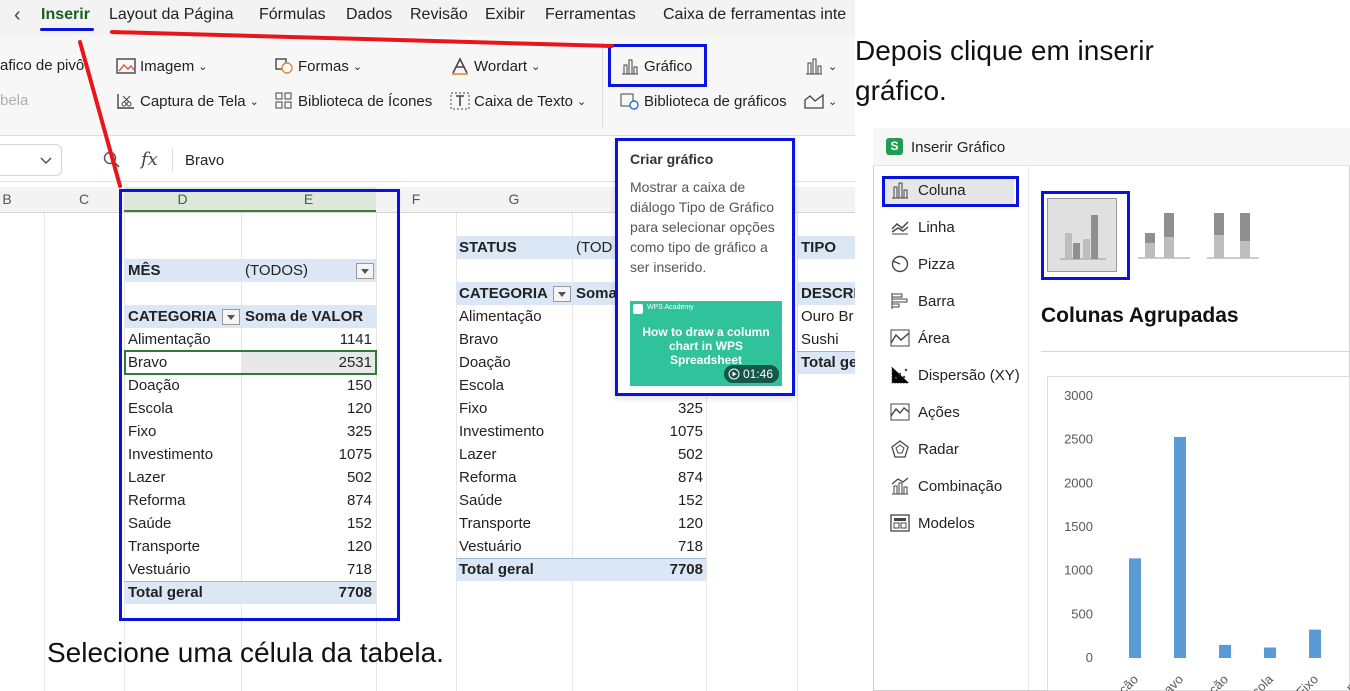 The height and width of the screenshot is (691, 1350). What do you see at coordinates (1233, 236) in the screenshot?
I see `percent-stacked-column-icon` at bounding box center [1233, 236].